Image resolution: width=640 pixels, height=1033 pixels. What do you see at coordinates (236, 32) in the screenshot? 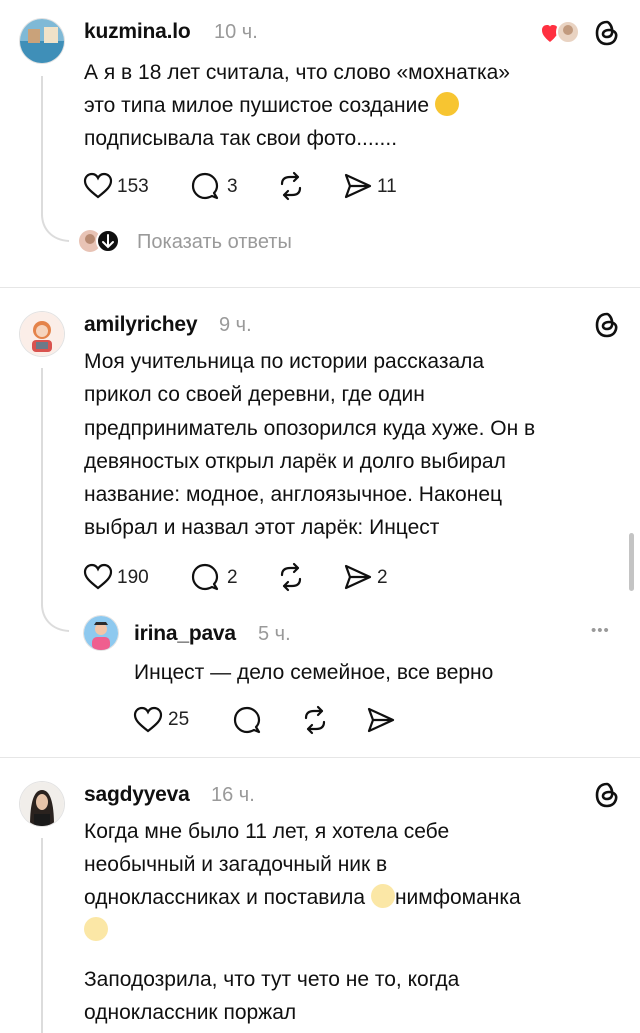
I see `timestamp: 10 ч.` at bounding box center [236, 32].